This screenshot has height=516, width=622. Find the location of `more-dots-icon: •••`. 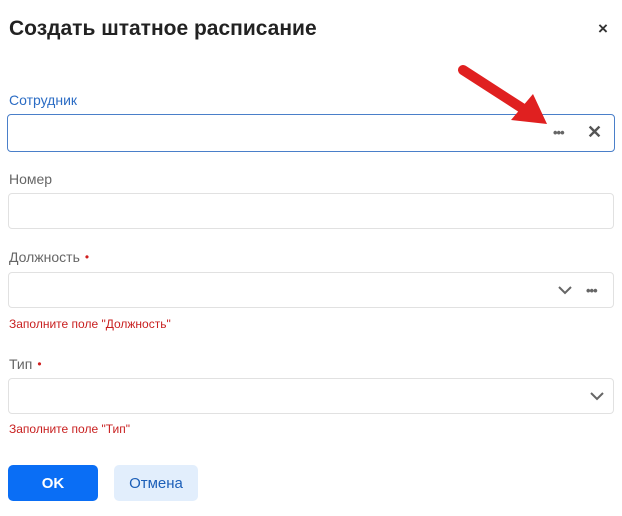

more-dots-icon: ••• is located at coordinates (592, 290).